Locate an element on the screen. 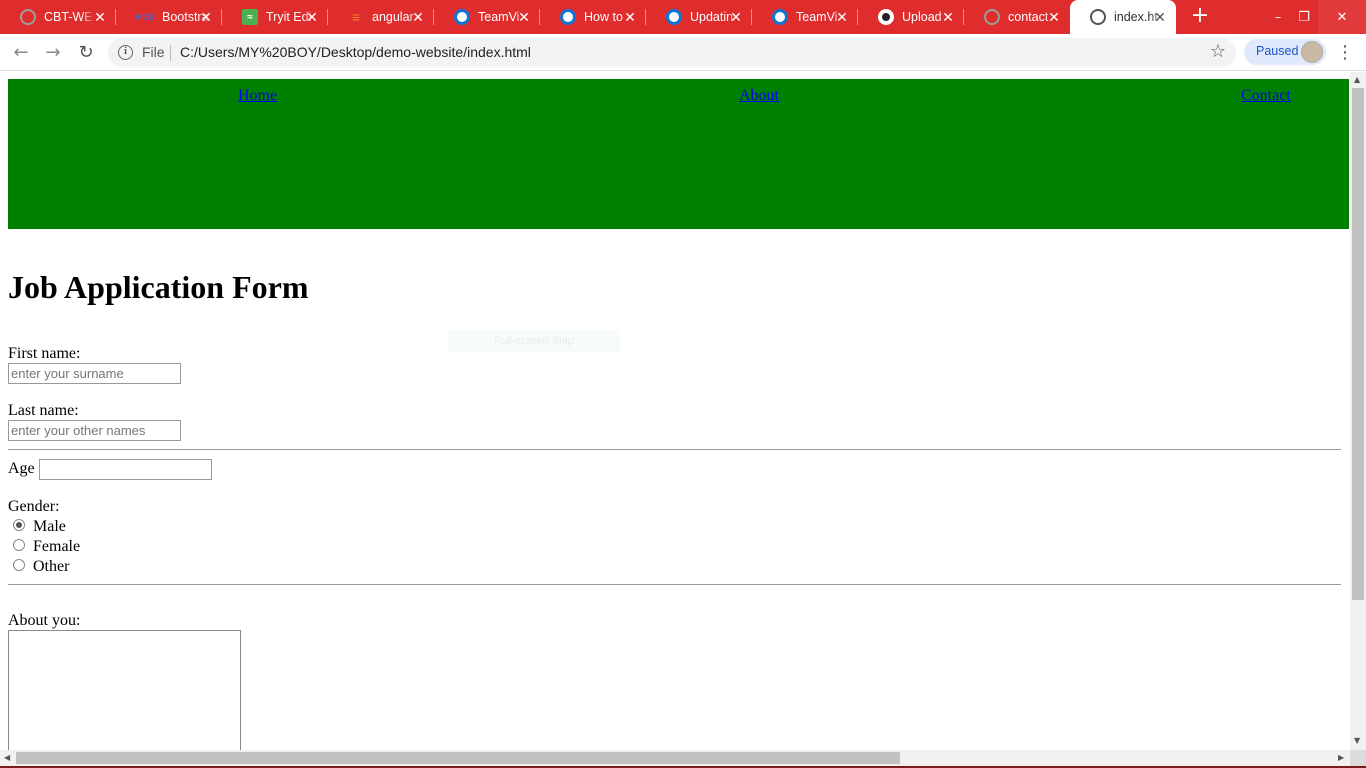  tab-contact: contact ✕ is located at coordinates (1017, 17).